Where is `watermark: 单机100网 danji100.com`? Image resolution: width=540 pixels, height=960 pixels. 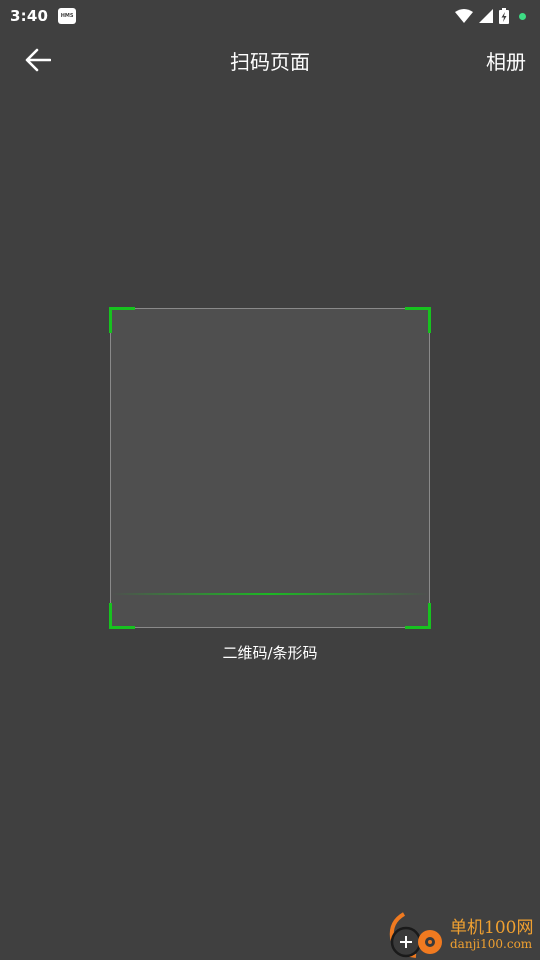
watermark: 单机100网 danji100.com is located at coordinates (461, 935).